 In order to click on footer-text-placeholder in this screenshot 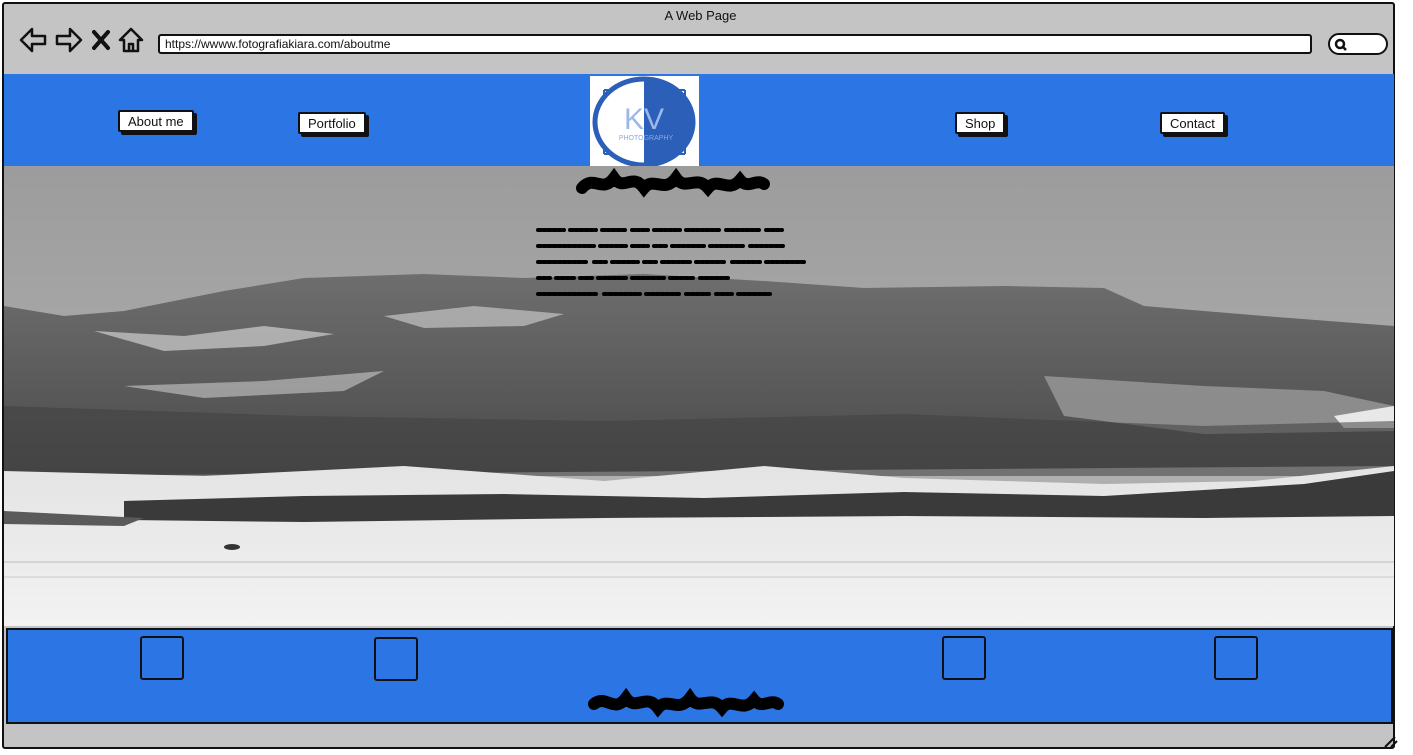, I will do `click(686, 703)`.